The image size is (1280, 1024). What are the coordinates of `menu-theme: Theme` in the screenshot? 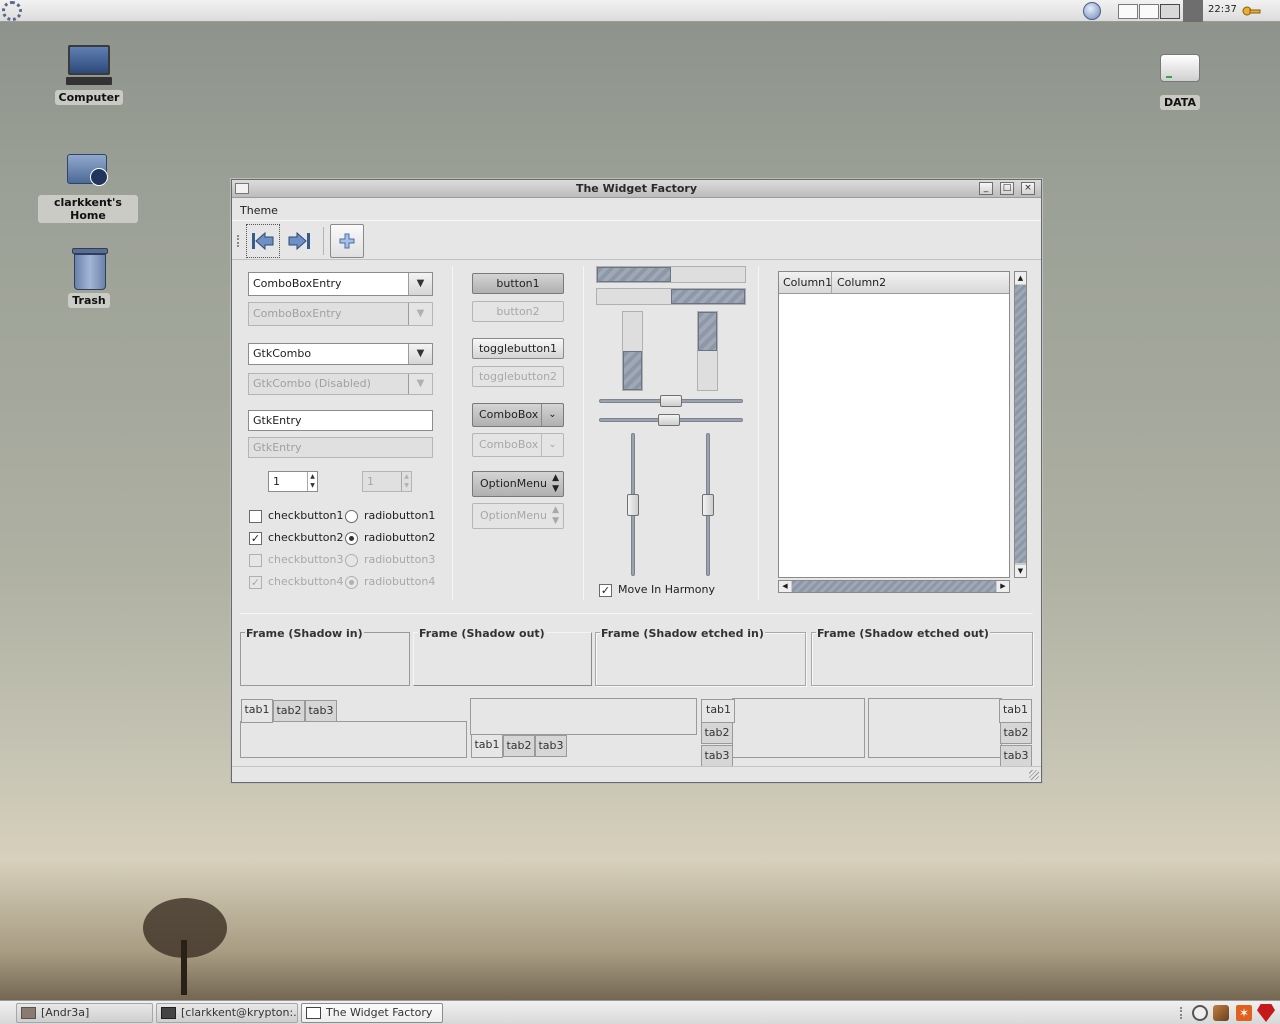 It's located at (259, 210).